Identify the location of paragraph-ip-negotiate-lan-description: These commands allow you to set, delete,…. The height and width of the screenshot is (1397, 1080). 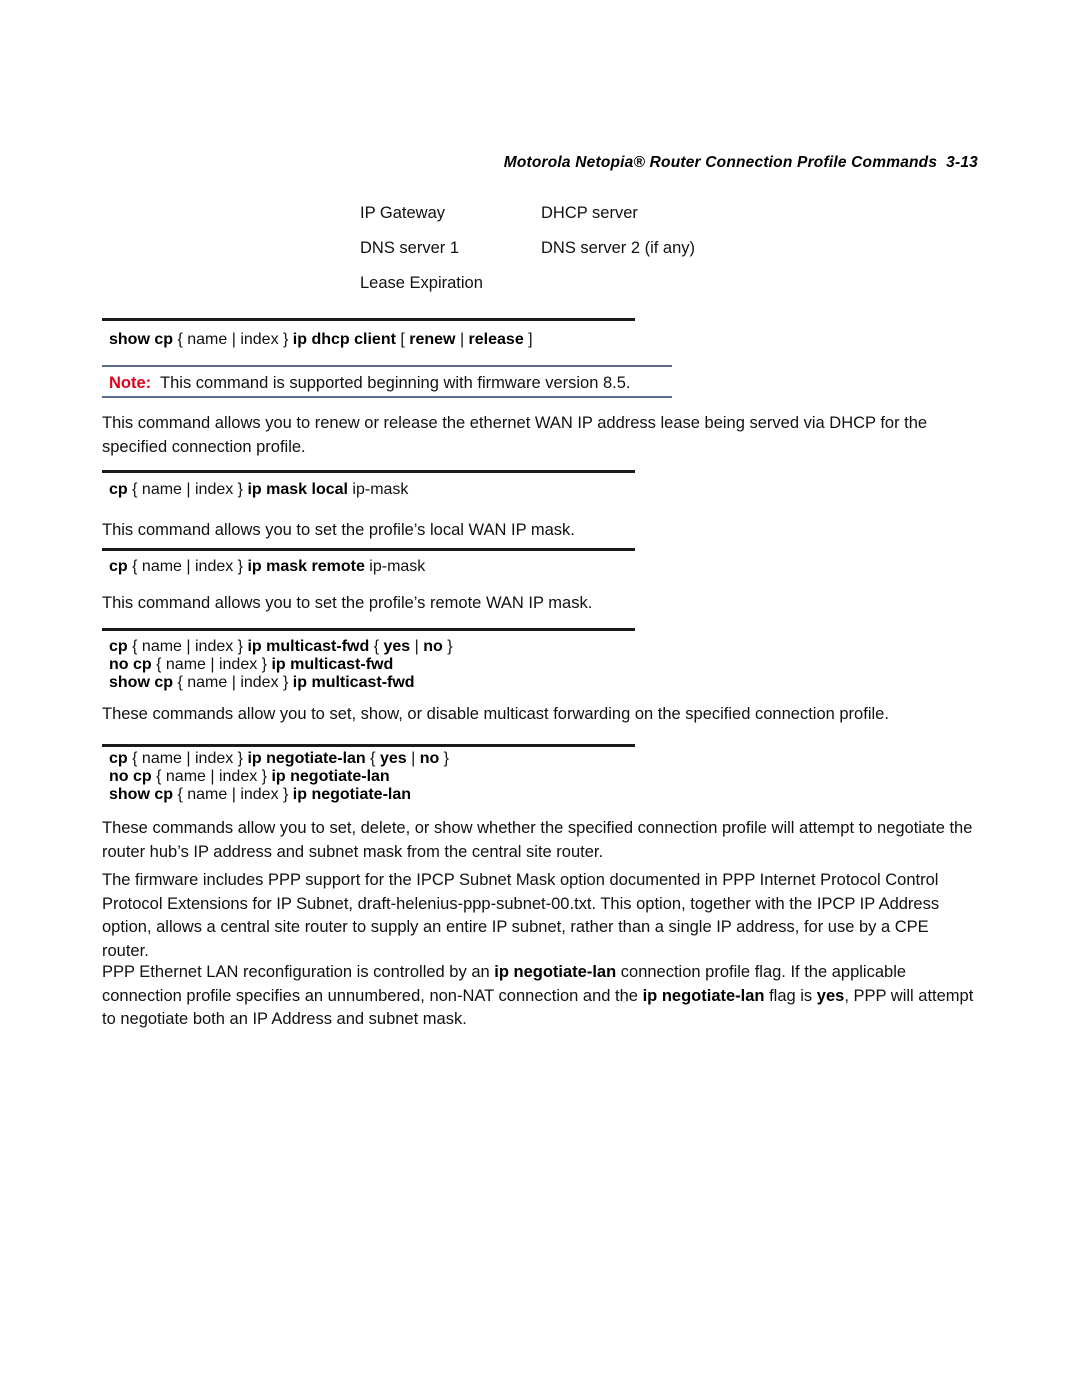
(537, 840).